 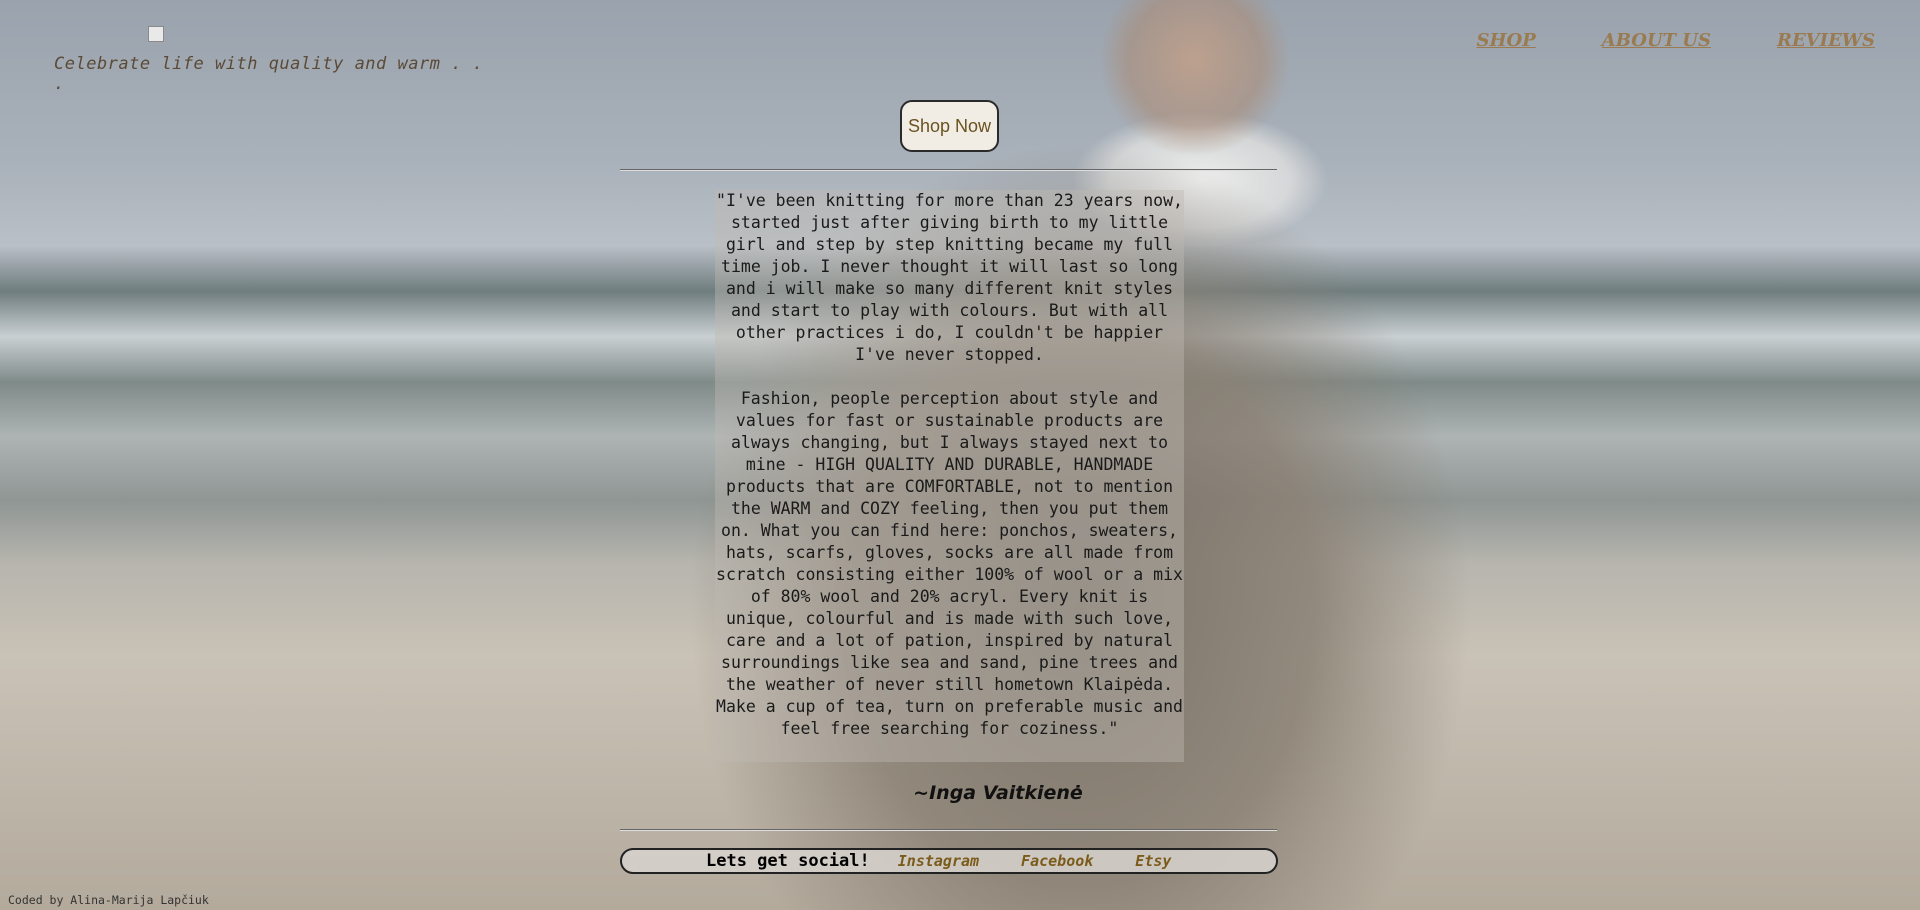 I want to click on social-link-facebook: Facebook, so click(x=1057, y=861).